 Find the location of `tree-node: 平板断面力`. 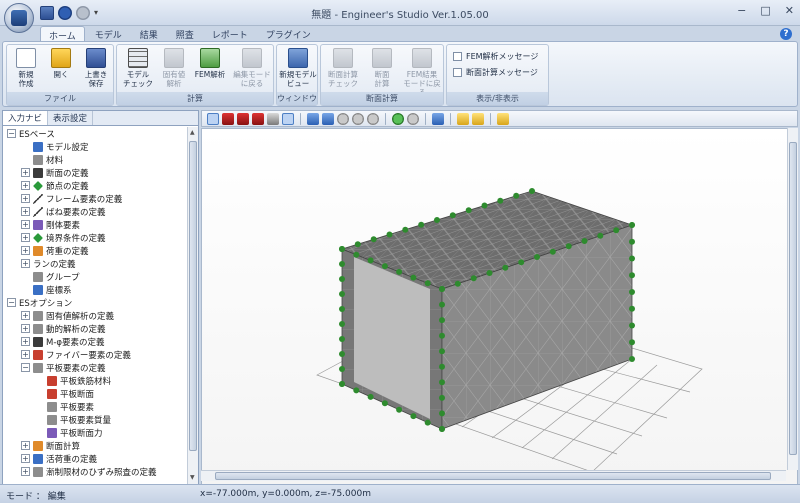

tree-node: 平板断面力 is located at coordinates (95, 432).